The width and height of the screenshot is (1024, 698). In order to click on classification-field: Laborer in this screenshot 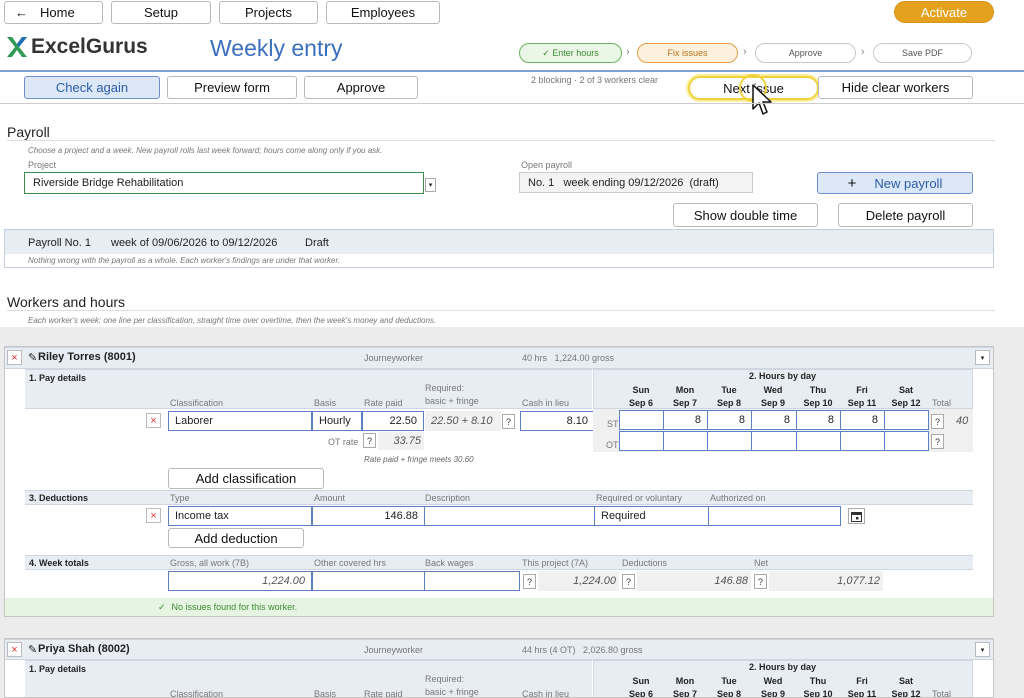, I will do `click(240, 421)`.